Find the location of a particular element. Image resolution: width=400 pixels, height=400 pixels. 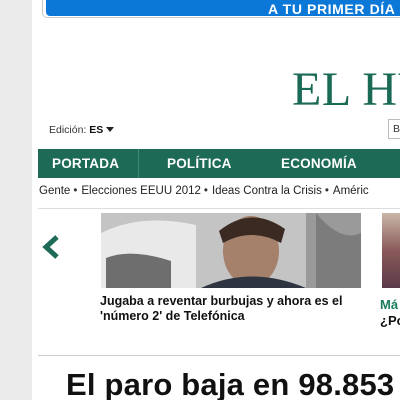

nav-divider is located at coordinates (138, 163).